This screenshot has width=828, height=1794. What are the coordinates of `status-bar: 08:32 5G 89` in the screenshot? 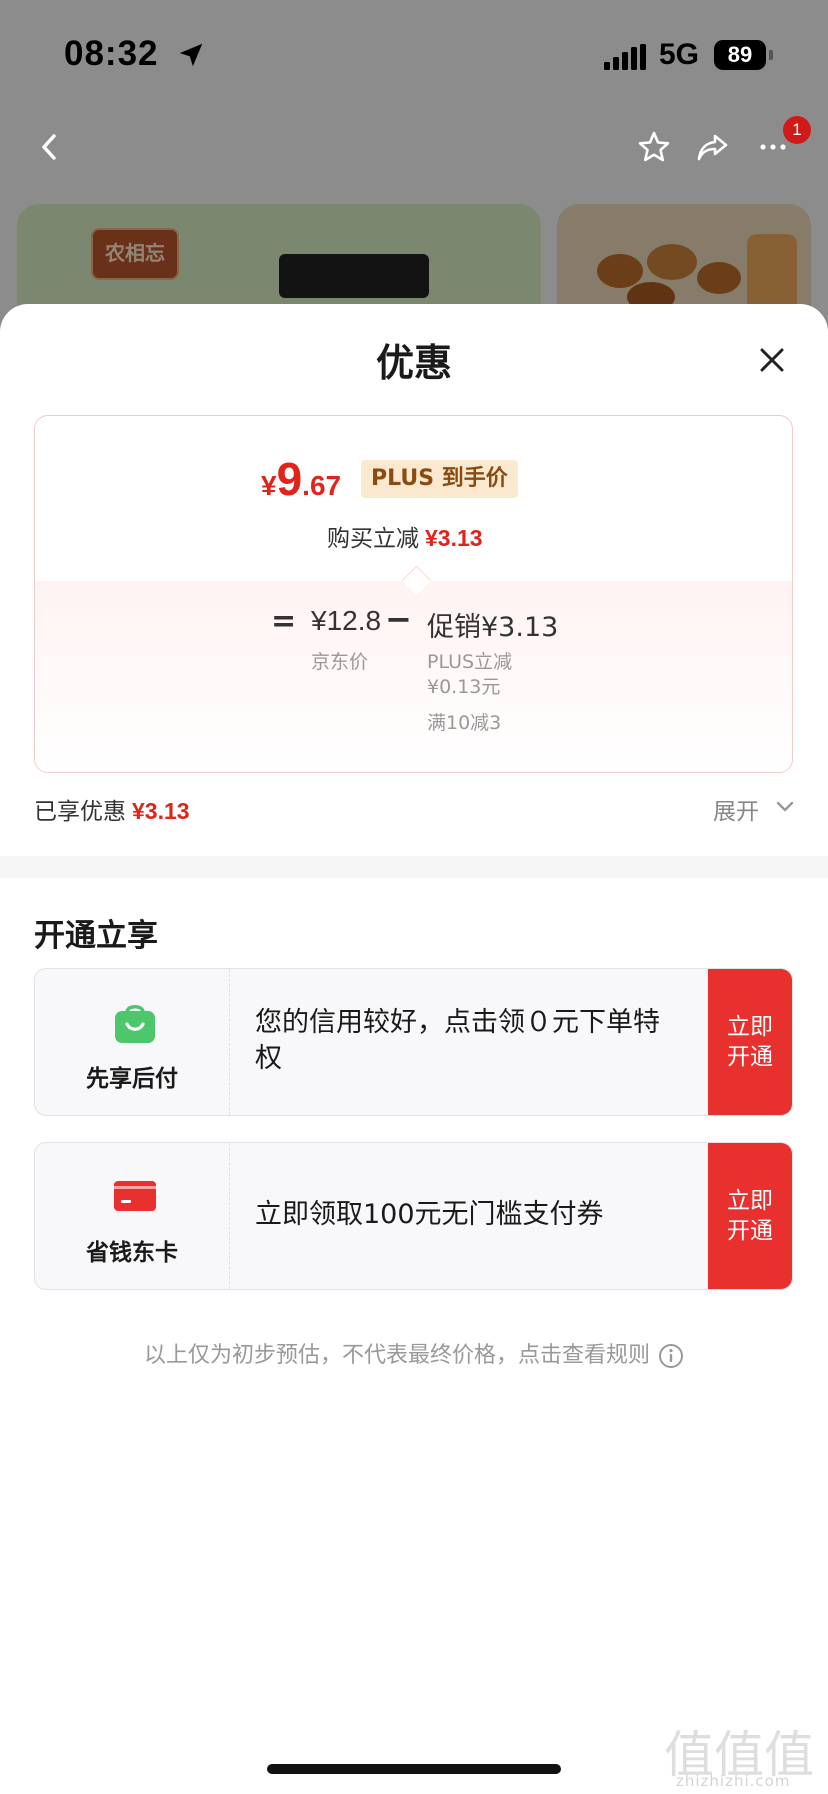 It's located at (414, 54).